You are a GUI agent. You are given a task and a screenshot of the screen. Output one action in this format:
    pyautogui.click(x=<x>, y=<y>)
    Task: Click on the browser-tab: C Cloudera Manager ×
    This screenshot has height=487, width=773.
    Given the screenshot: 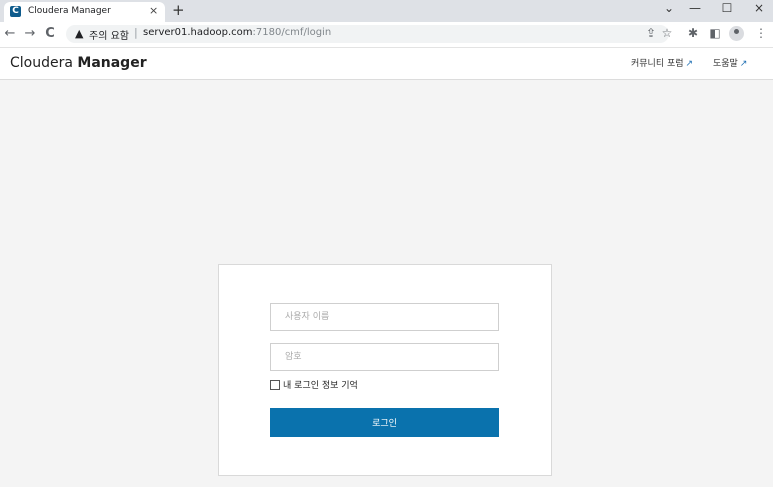 What is the action you would take?
    pyautogui.click(x=84, y=12)
    